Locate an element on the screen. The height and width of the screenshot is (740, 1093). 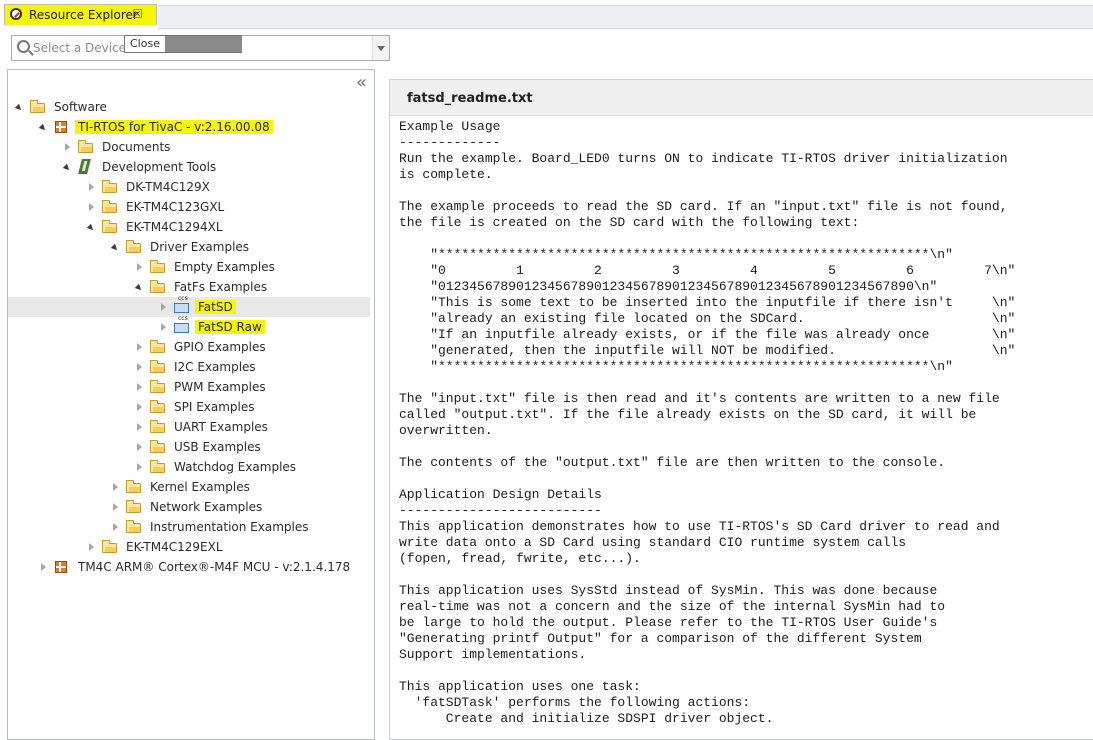
tree-item-label: Network Examples is located at coordinates (206, 507).